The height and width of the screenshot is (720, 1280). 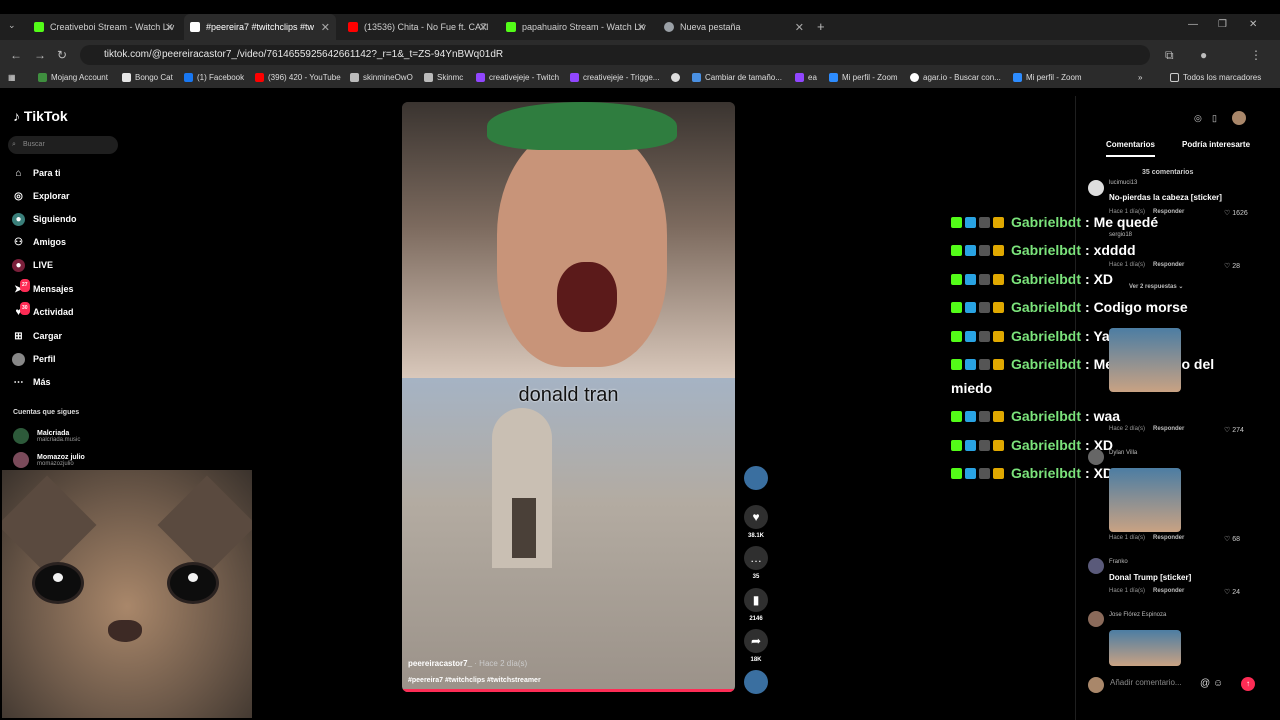 What do you see at coordinates (1193, 24) in the screenshot?
I see `minimize-icon: —` at bounding box center [1193, 24].